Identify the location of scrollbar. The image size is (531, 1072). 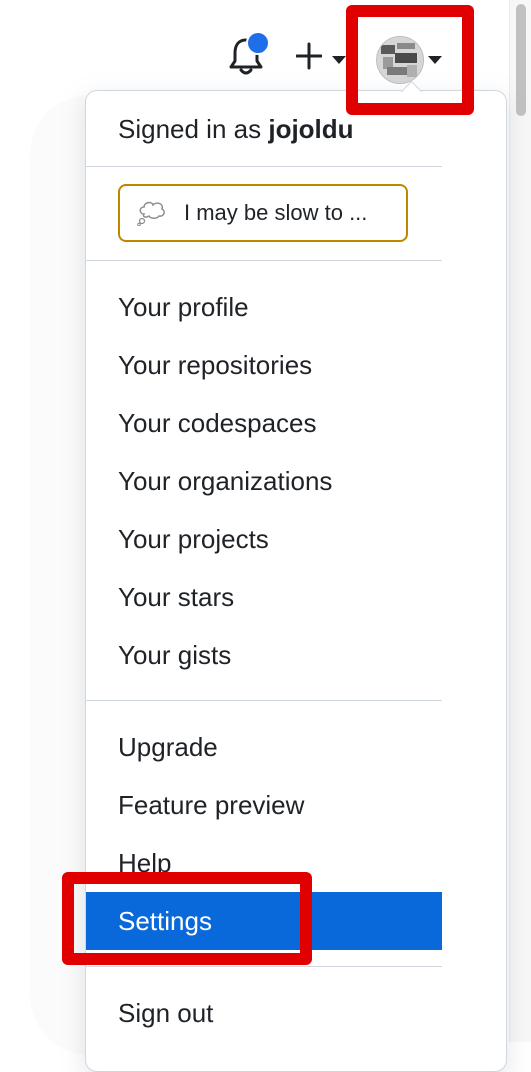
(520, 521).